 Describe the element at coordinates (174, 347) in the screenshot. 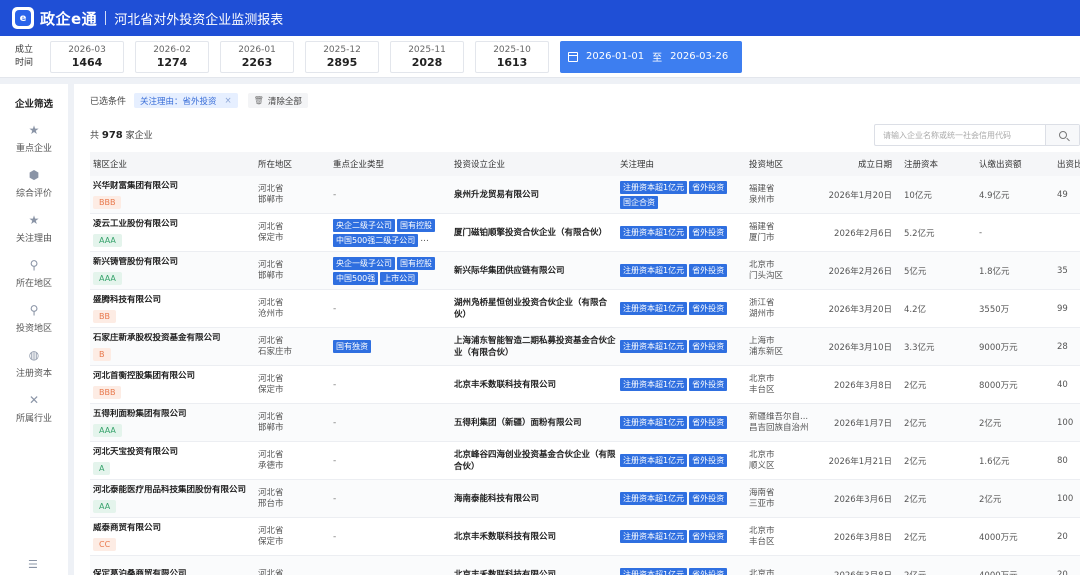

I see `company-cell: 石家庄新承股权投资基金有限公司 B` at that location.